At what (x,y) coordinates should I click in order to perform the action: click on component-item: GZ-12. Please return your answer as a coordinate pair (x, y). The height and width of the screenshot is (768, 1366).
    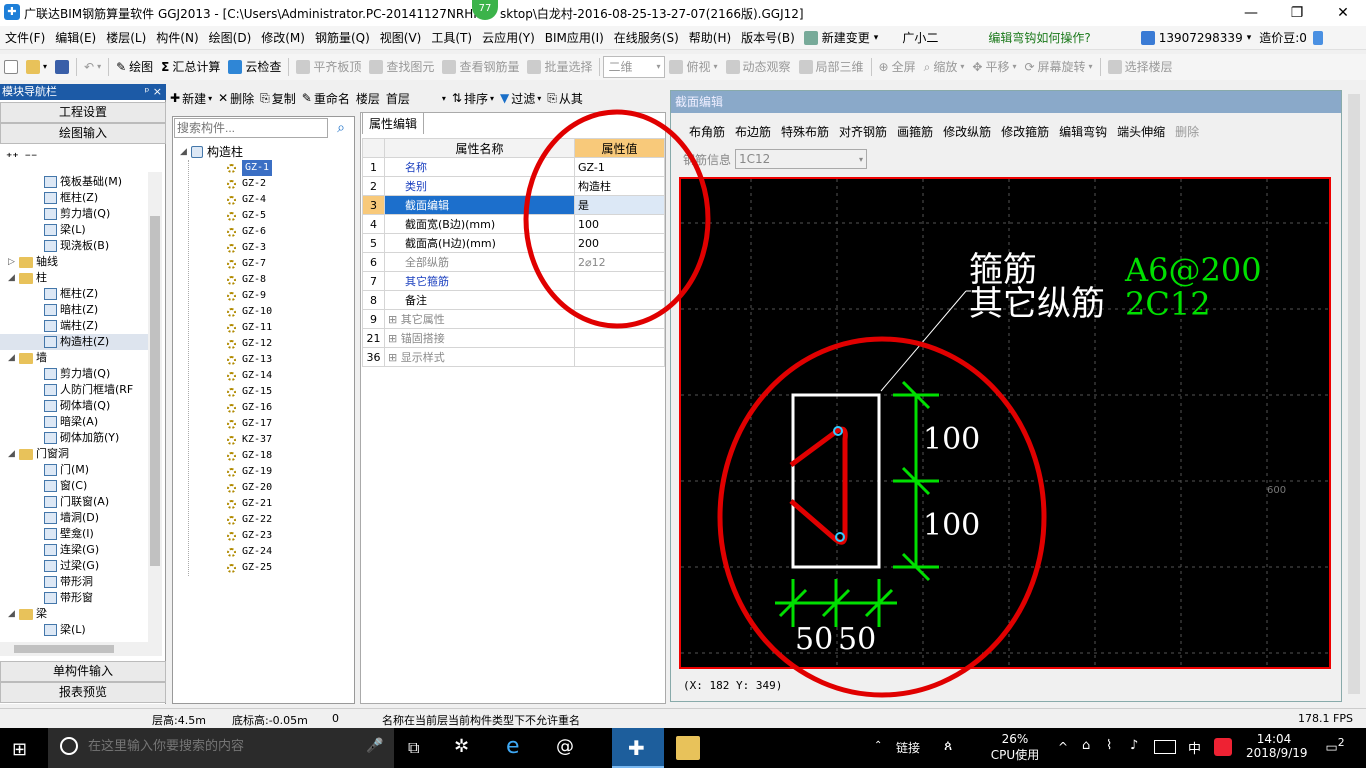
    Looking at the image, I should click on (289, 344).